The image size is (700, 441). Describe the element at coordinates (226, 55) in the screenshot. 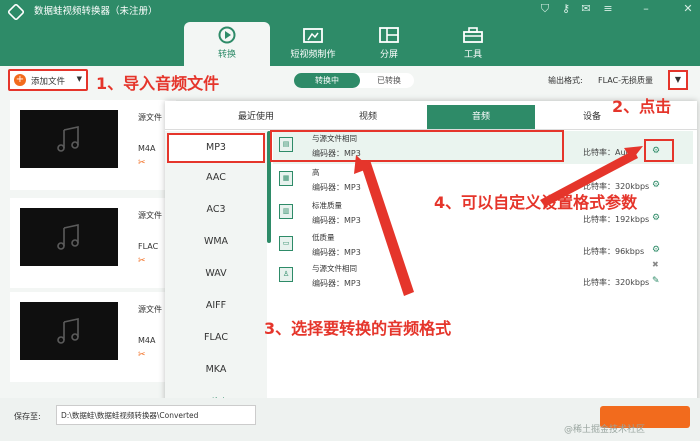

I see `tab-convert-label: 转换` at that location.